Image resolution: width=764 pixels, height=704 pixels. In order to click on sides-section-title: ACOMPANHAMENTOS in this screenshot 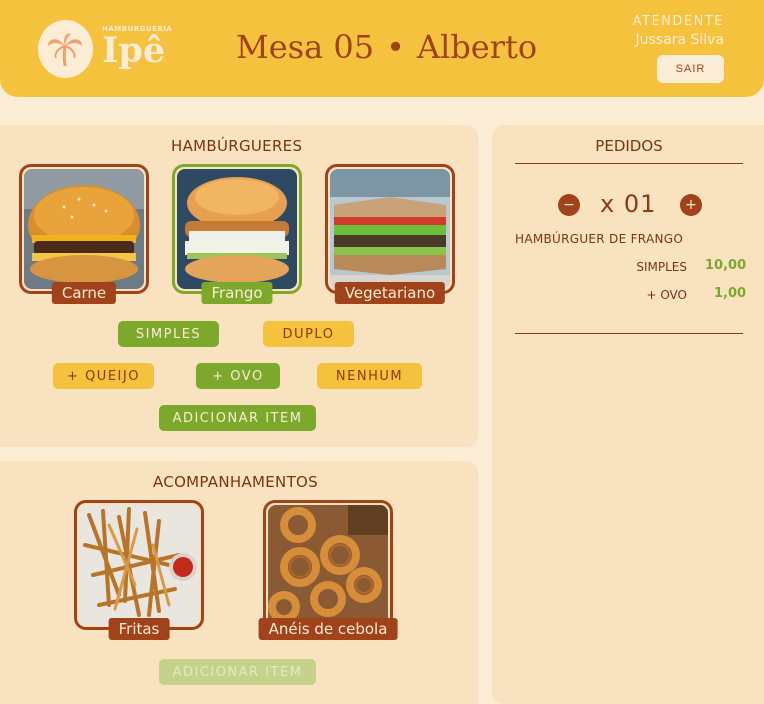, I will do `click(235, 482)`.